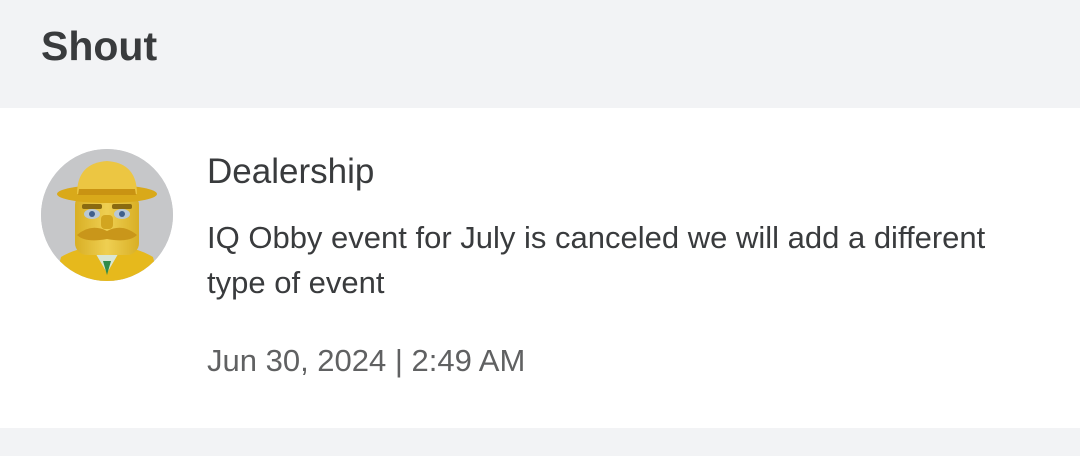 This screenshot has height=456, width=1080. Describe the element at coordinates (540, 442) in the screenshot. I see `footer-divider` at that location.